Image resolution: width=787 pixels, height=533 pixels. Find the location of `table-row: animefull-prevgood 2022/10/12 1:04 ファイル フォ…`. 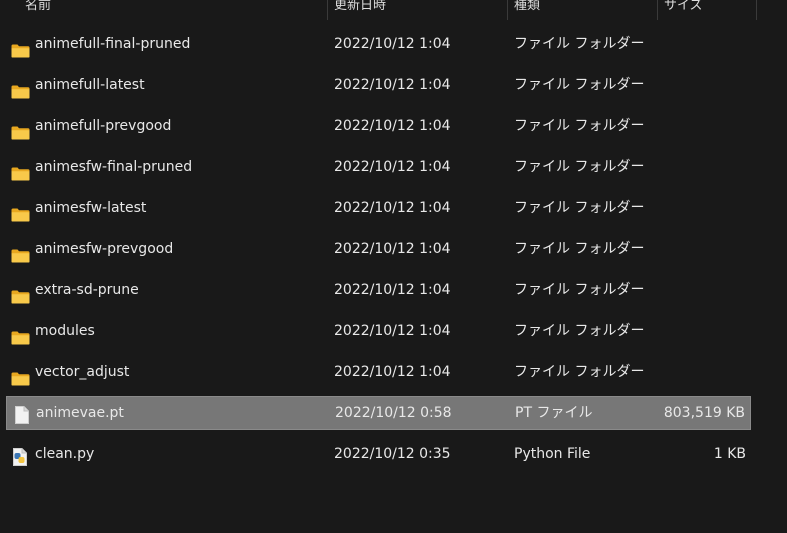

table-row: animefull-prevgood 2022/10/12 1:04 ファイル フォ… is located at coordinates (378, 126).